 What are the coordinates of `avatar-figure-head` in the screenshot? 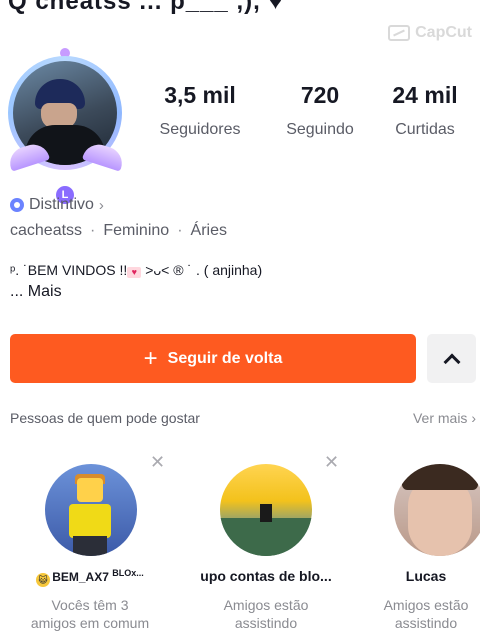 It's located at (90, 490).